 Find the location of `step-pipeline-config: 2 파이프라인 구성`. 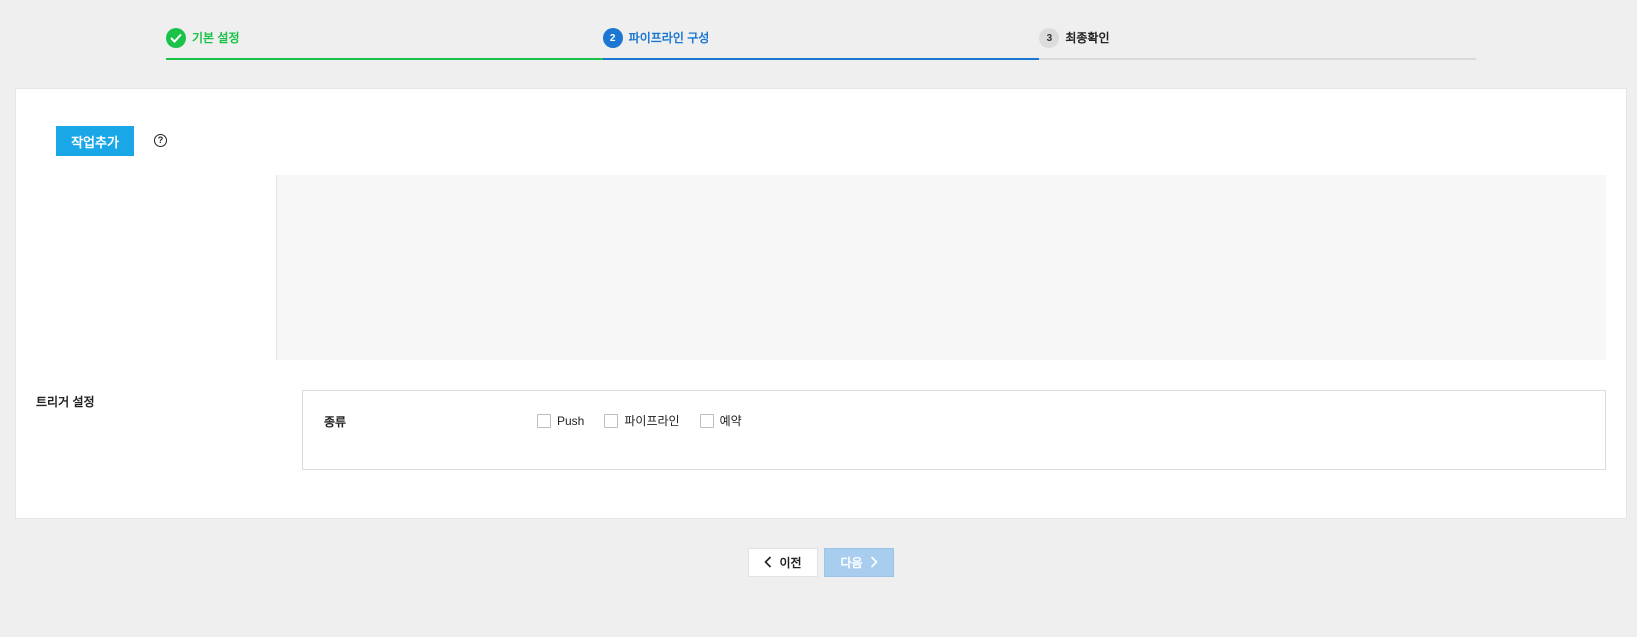

step-pipeline-config: 2 파이프라인 구성 is located at coordinates (821, 44).